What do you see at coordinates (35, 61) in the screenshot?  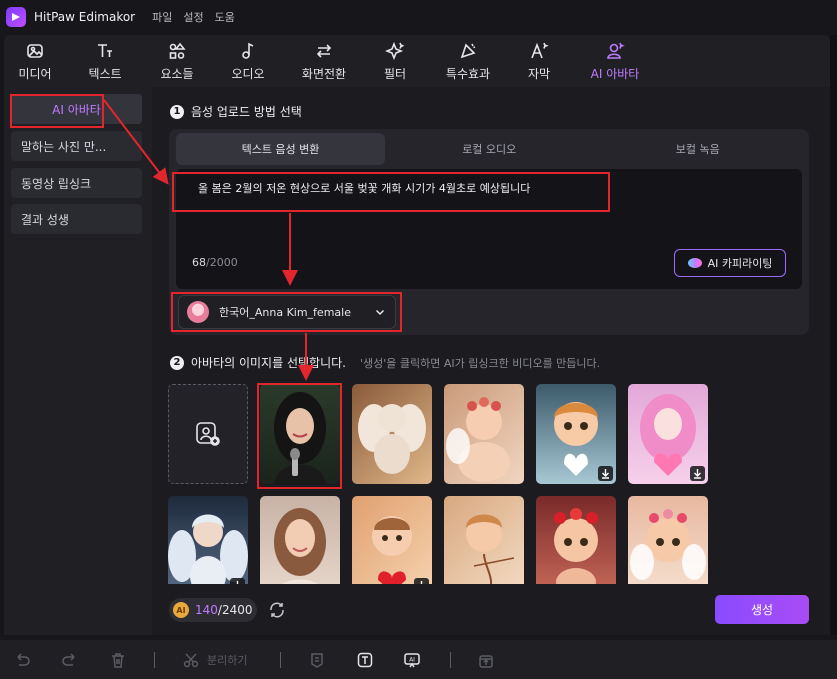 I see `tab-media: 미디어` at bounding box center [35, 61].